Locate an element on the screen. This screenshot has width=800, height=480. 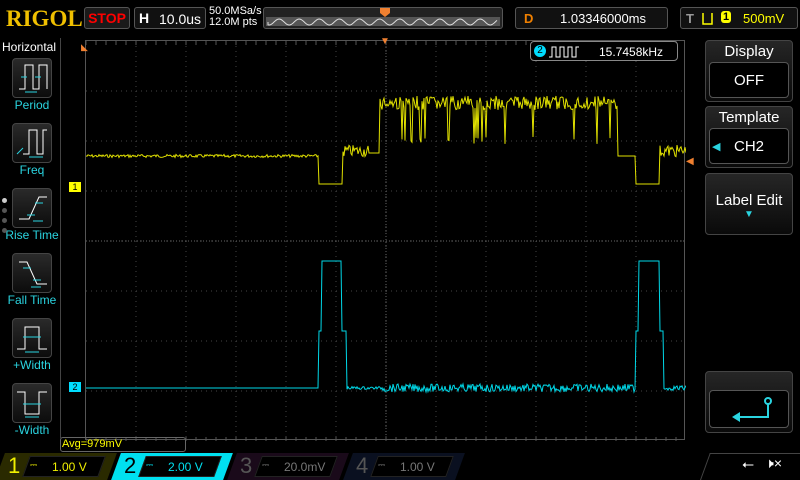
falling-edge-icon is located at coordinates (707, 19).